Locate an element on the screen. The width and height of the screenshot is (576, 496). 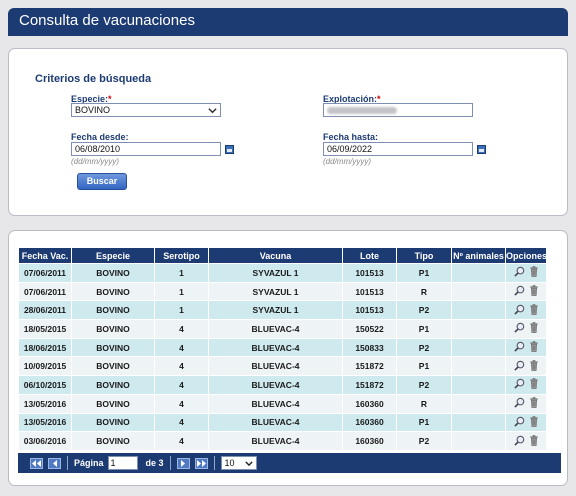
column-header: Especie is located at coordinates (113, 255).